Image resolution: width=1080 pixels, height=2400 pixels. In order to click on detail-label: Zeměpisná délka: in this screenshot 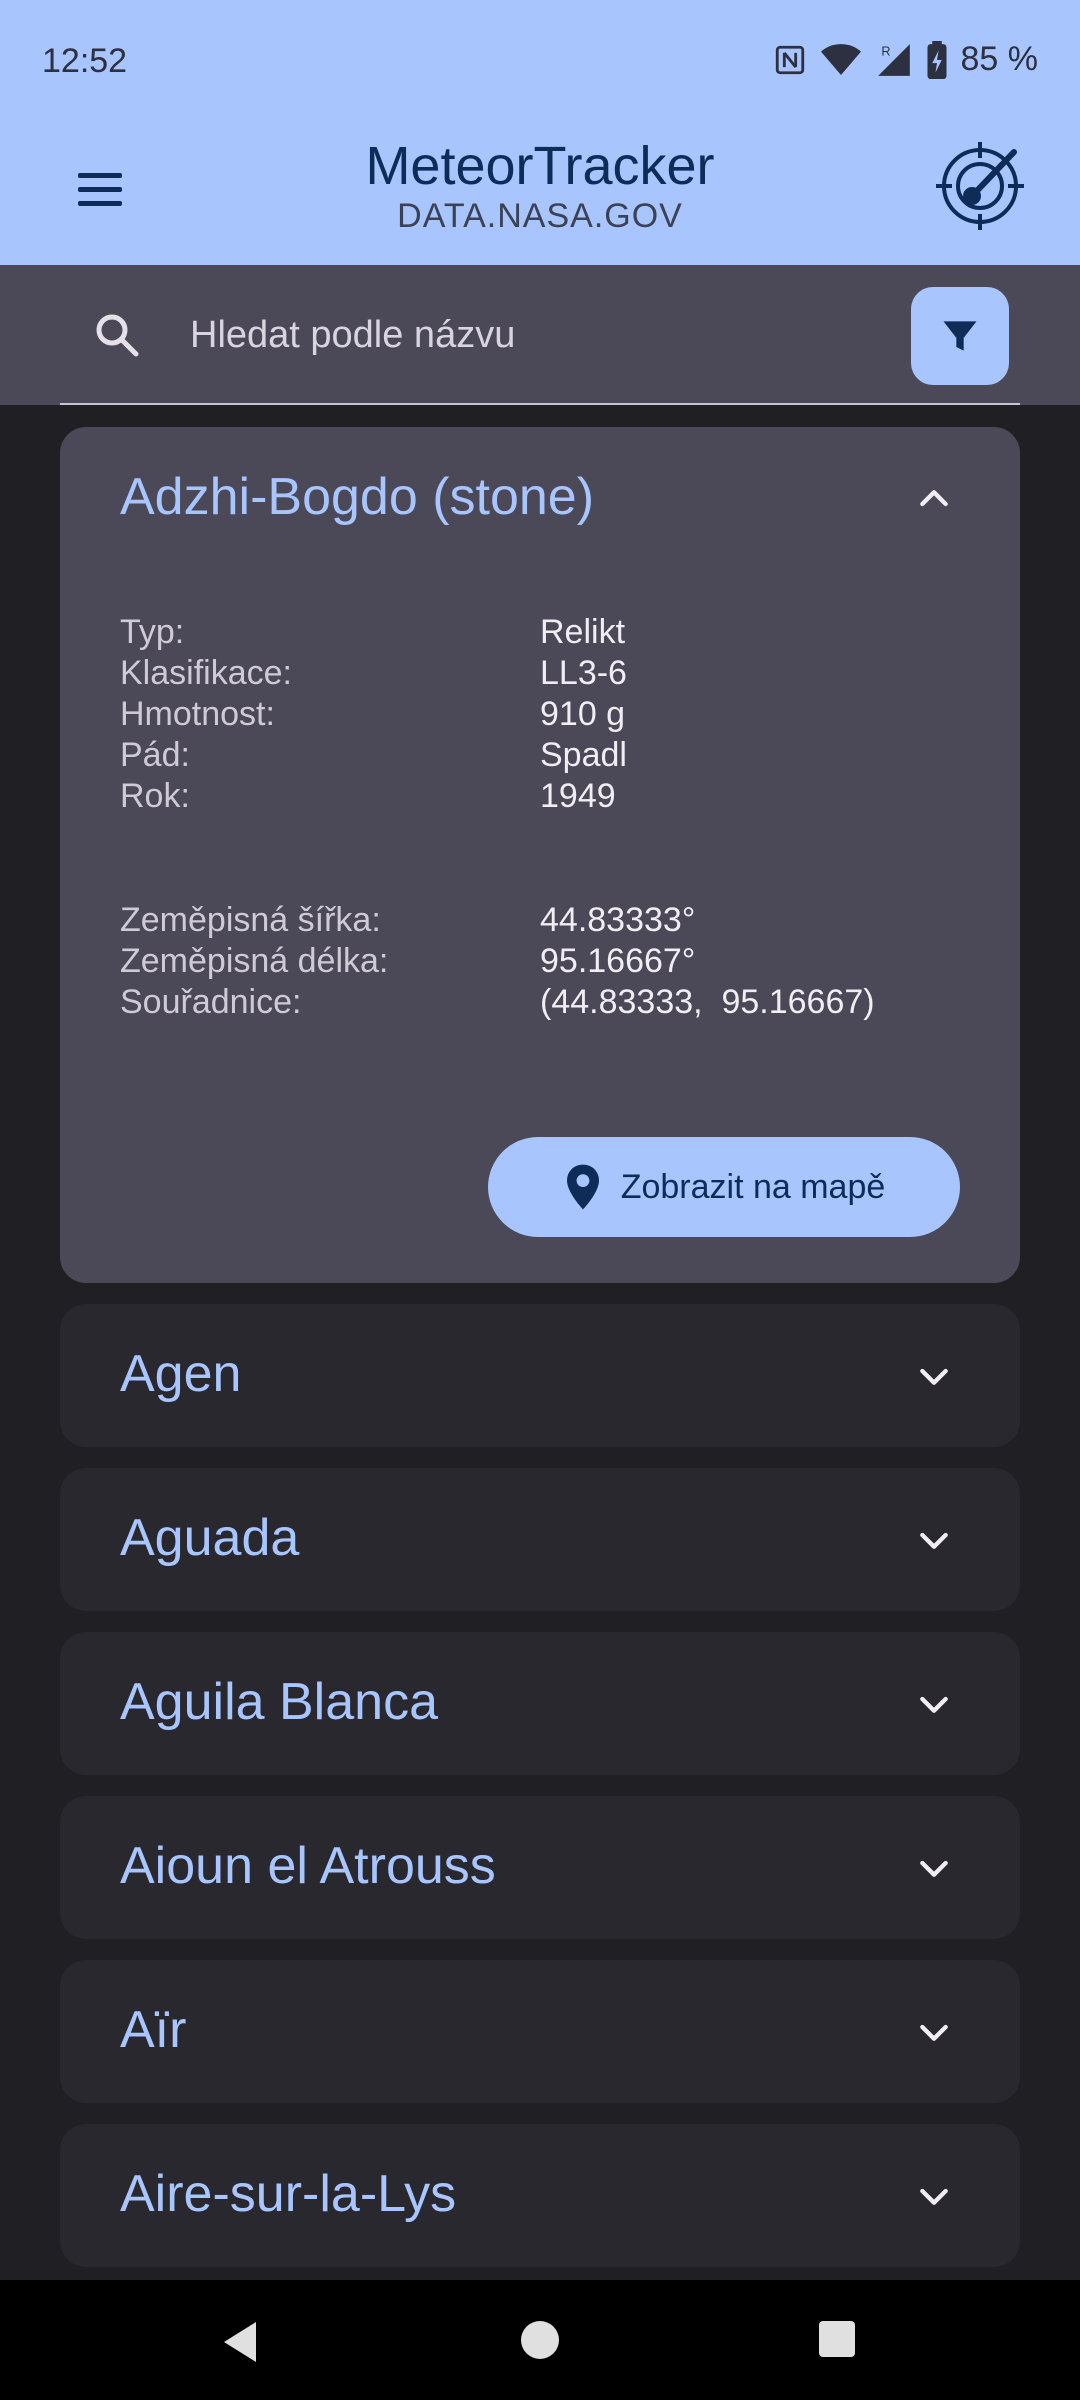, I will do `click(254, 961)`.